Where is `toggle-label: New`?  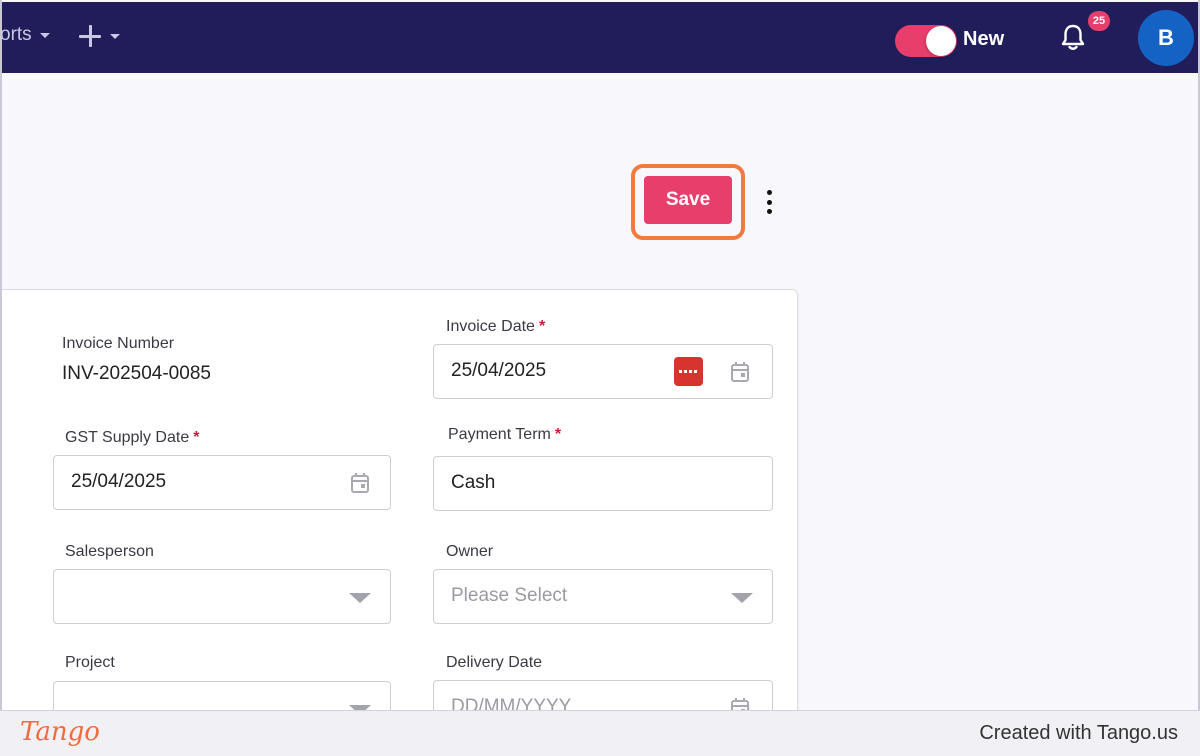
toggle-label: New is located at coordinates (984, 39).